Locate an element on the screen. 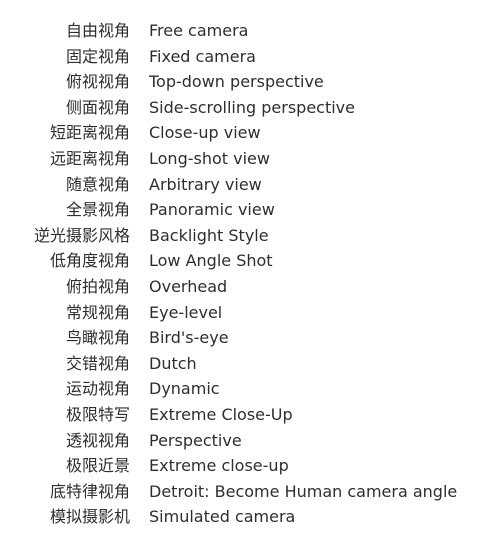  list-item: 极限特写 Extreme Close-Up is located at coordinates (248, 415).